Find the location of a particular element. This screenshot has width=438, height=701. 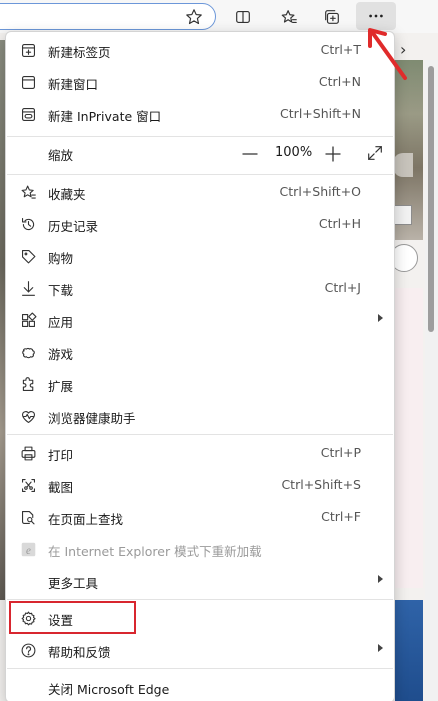

downloads-label: 下载 is located at coordinates (61, 290).